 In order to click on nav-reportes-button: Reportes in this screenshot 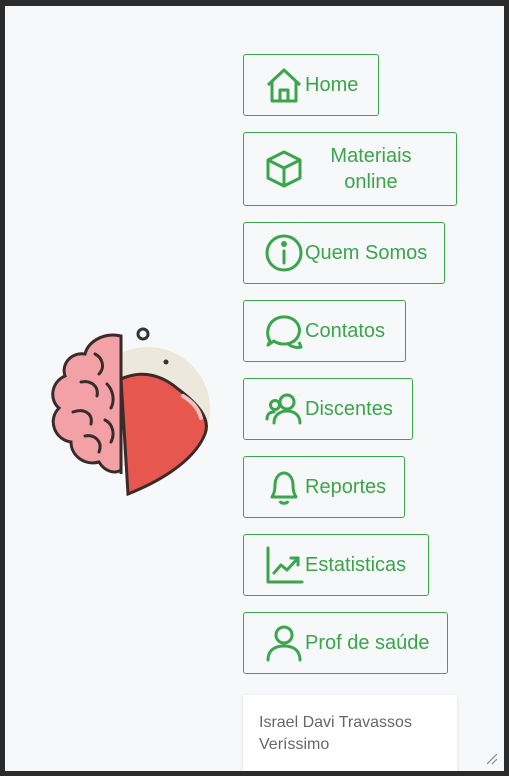, I will do `click(324, 487)`.